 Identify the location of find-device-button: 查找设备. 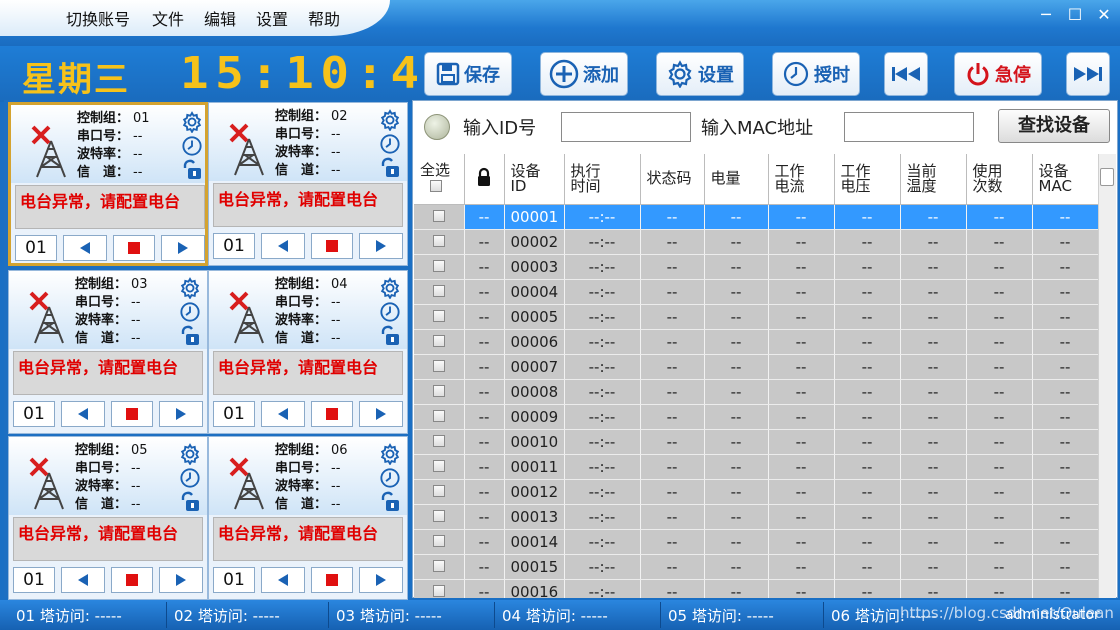
(1054, 126).